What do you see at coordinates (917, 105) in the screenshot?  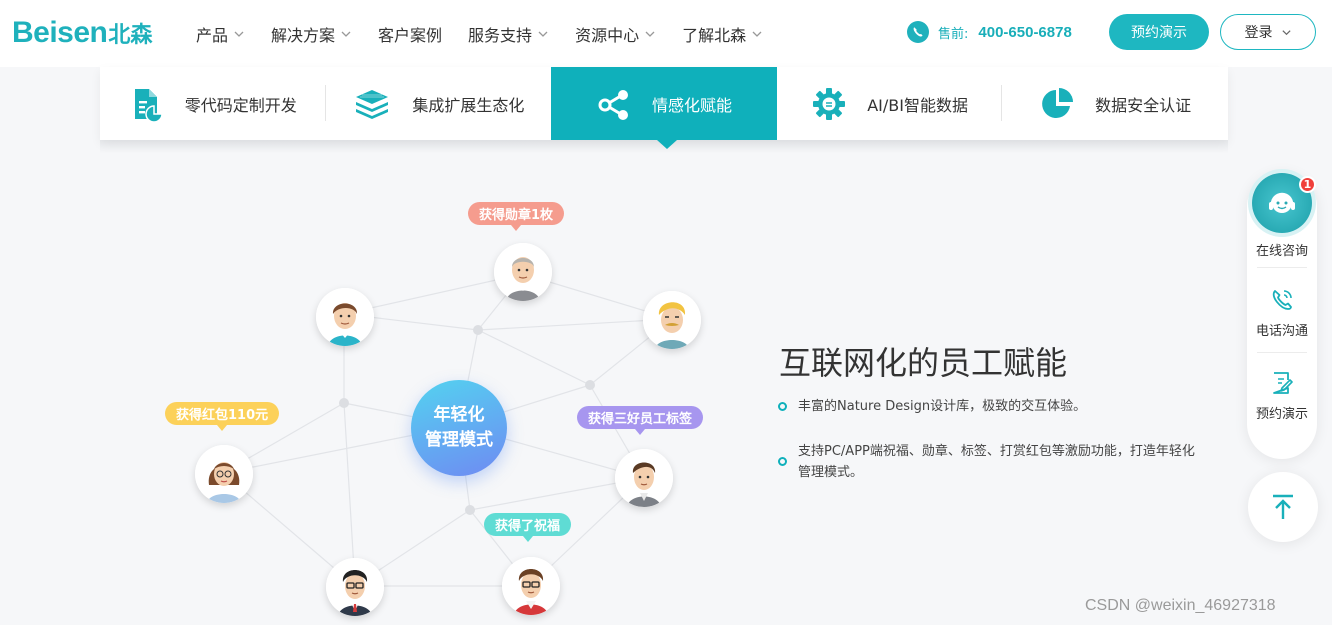 I see `tab-label: AI/BI智能数据` at bounding box center [917, 105].